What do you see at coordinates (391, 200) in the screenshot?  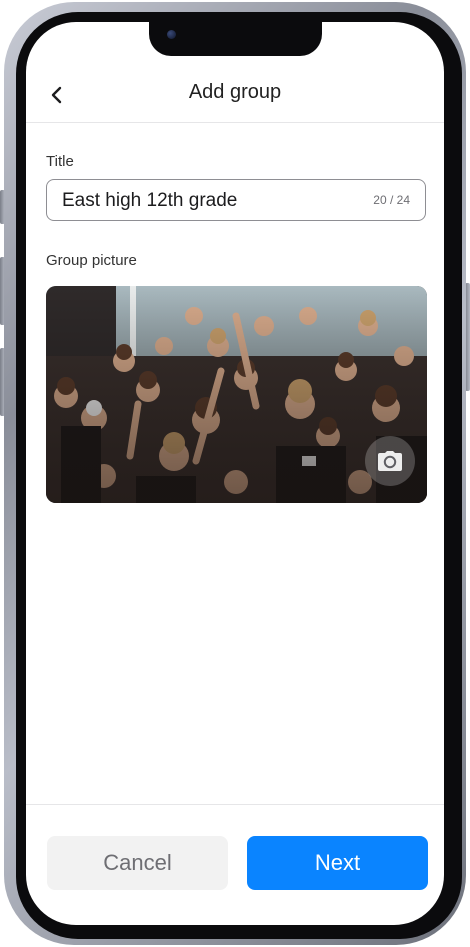 I see `character-counter: 20 / 24` at bounding box center [391, 200].